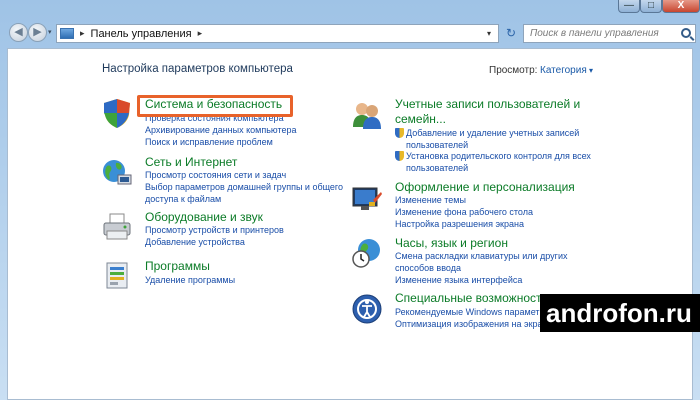  I want to click on users-icon, so click(367, 115).